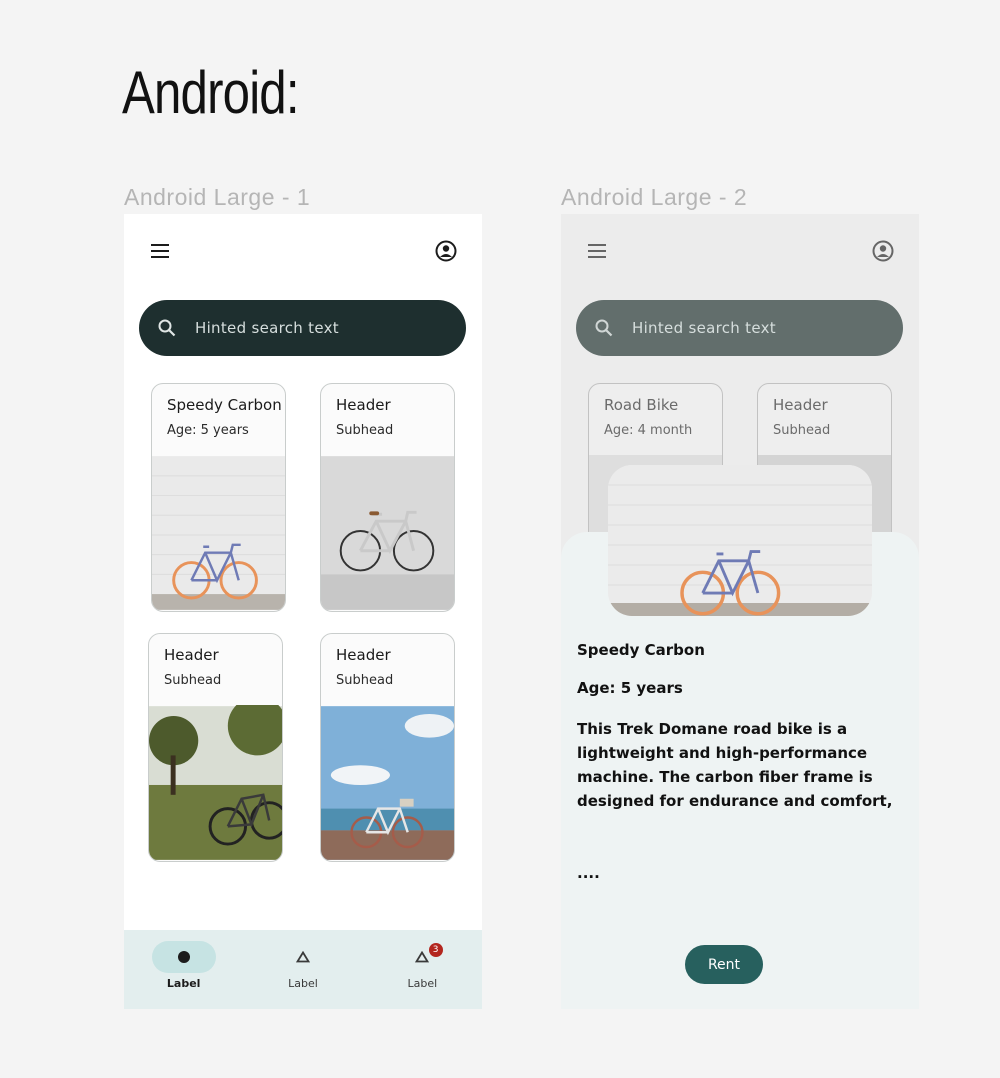  Describe the element at coordinates (435, 950) in the screenshot. I see `notification-badge: 3` at that location.